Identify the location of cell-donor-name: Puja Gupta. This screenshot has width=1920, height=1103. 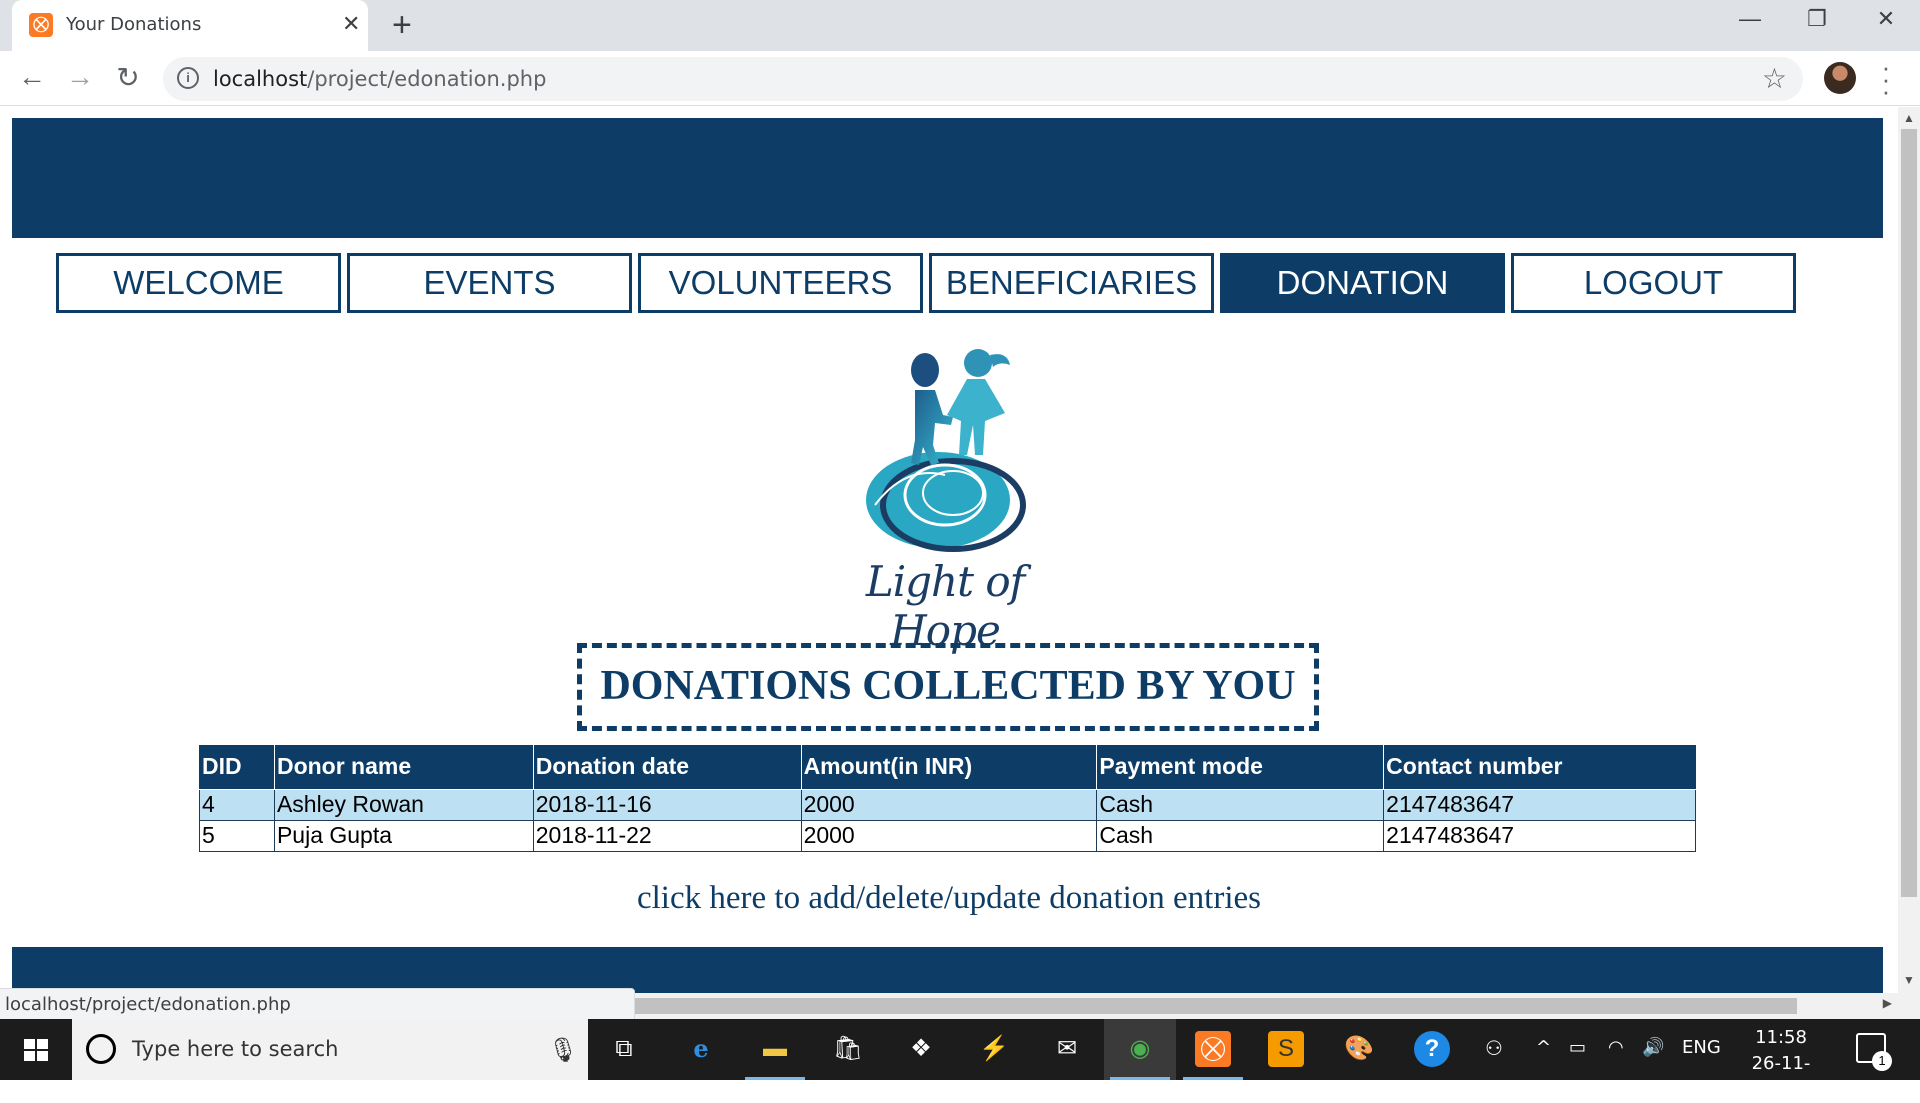
(403, 835).